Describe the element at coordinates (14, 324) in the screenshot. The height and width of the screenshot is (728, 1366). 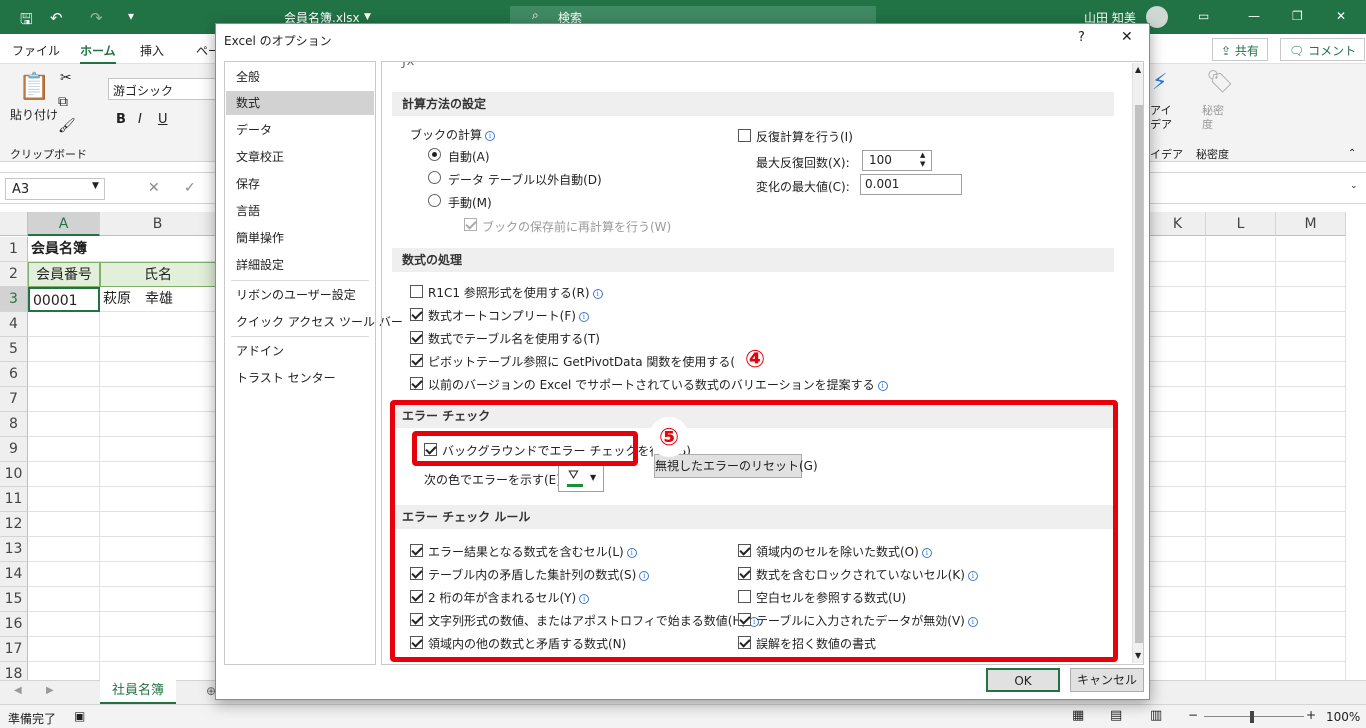
I see `row-header: 4` at that location.